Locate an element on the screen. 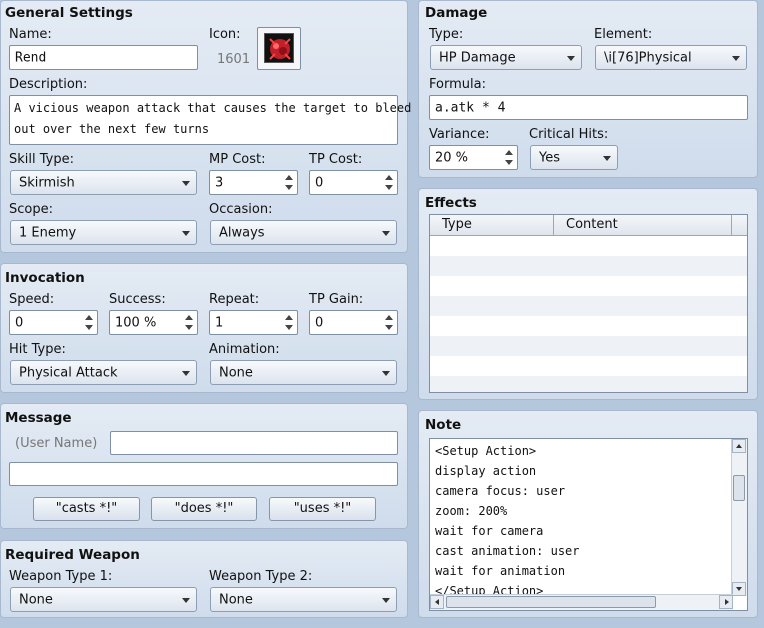 Image resolution: width=764 pixels, height=628 pixels. note-vertical-thumb is located at coordinates (739, 488).